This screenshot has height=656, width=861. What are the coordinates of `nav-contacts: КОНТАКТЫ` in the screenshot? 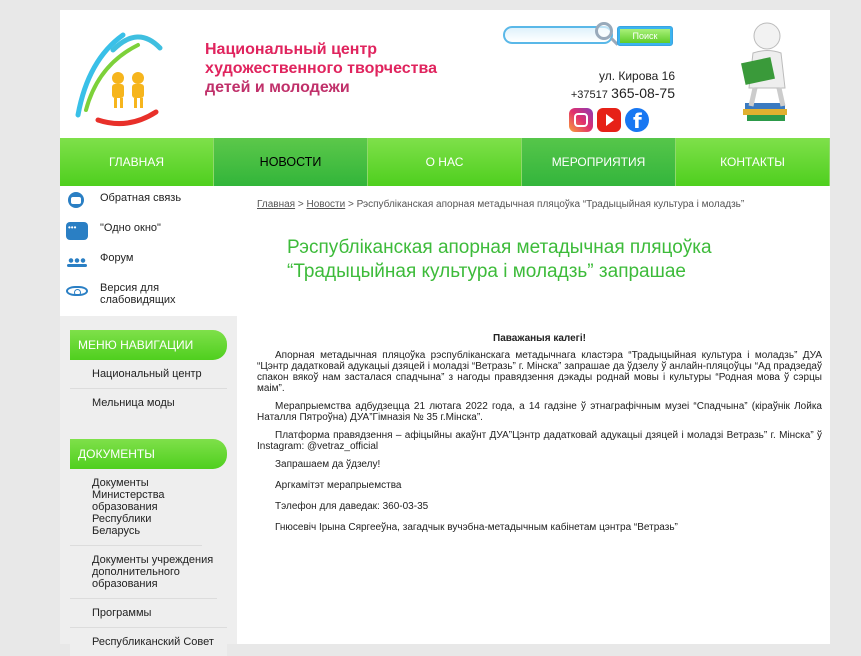 It's located at (753, 162).